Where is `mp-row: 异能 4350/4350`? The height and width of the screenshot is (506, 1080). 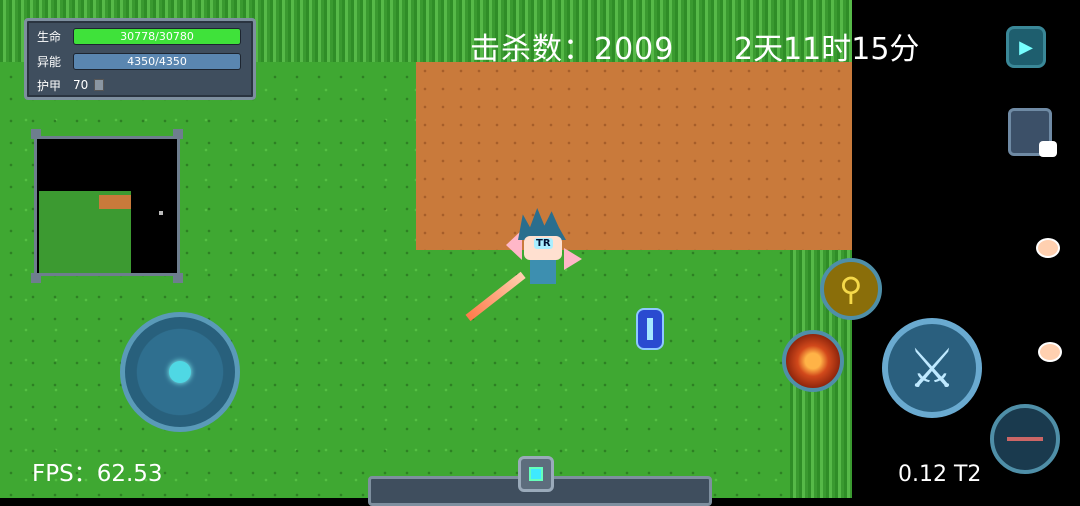 mp-row: 异能 4350/4350 is located at coordinates (139, 61).